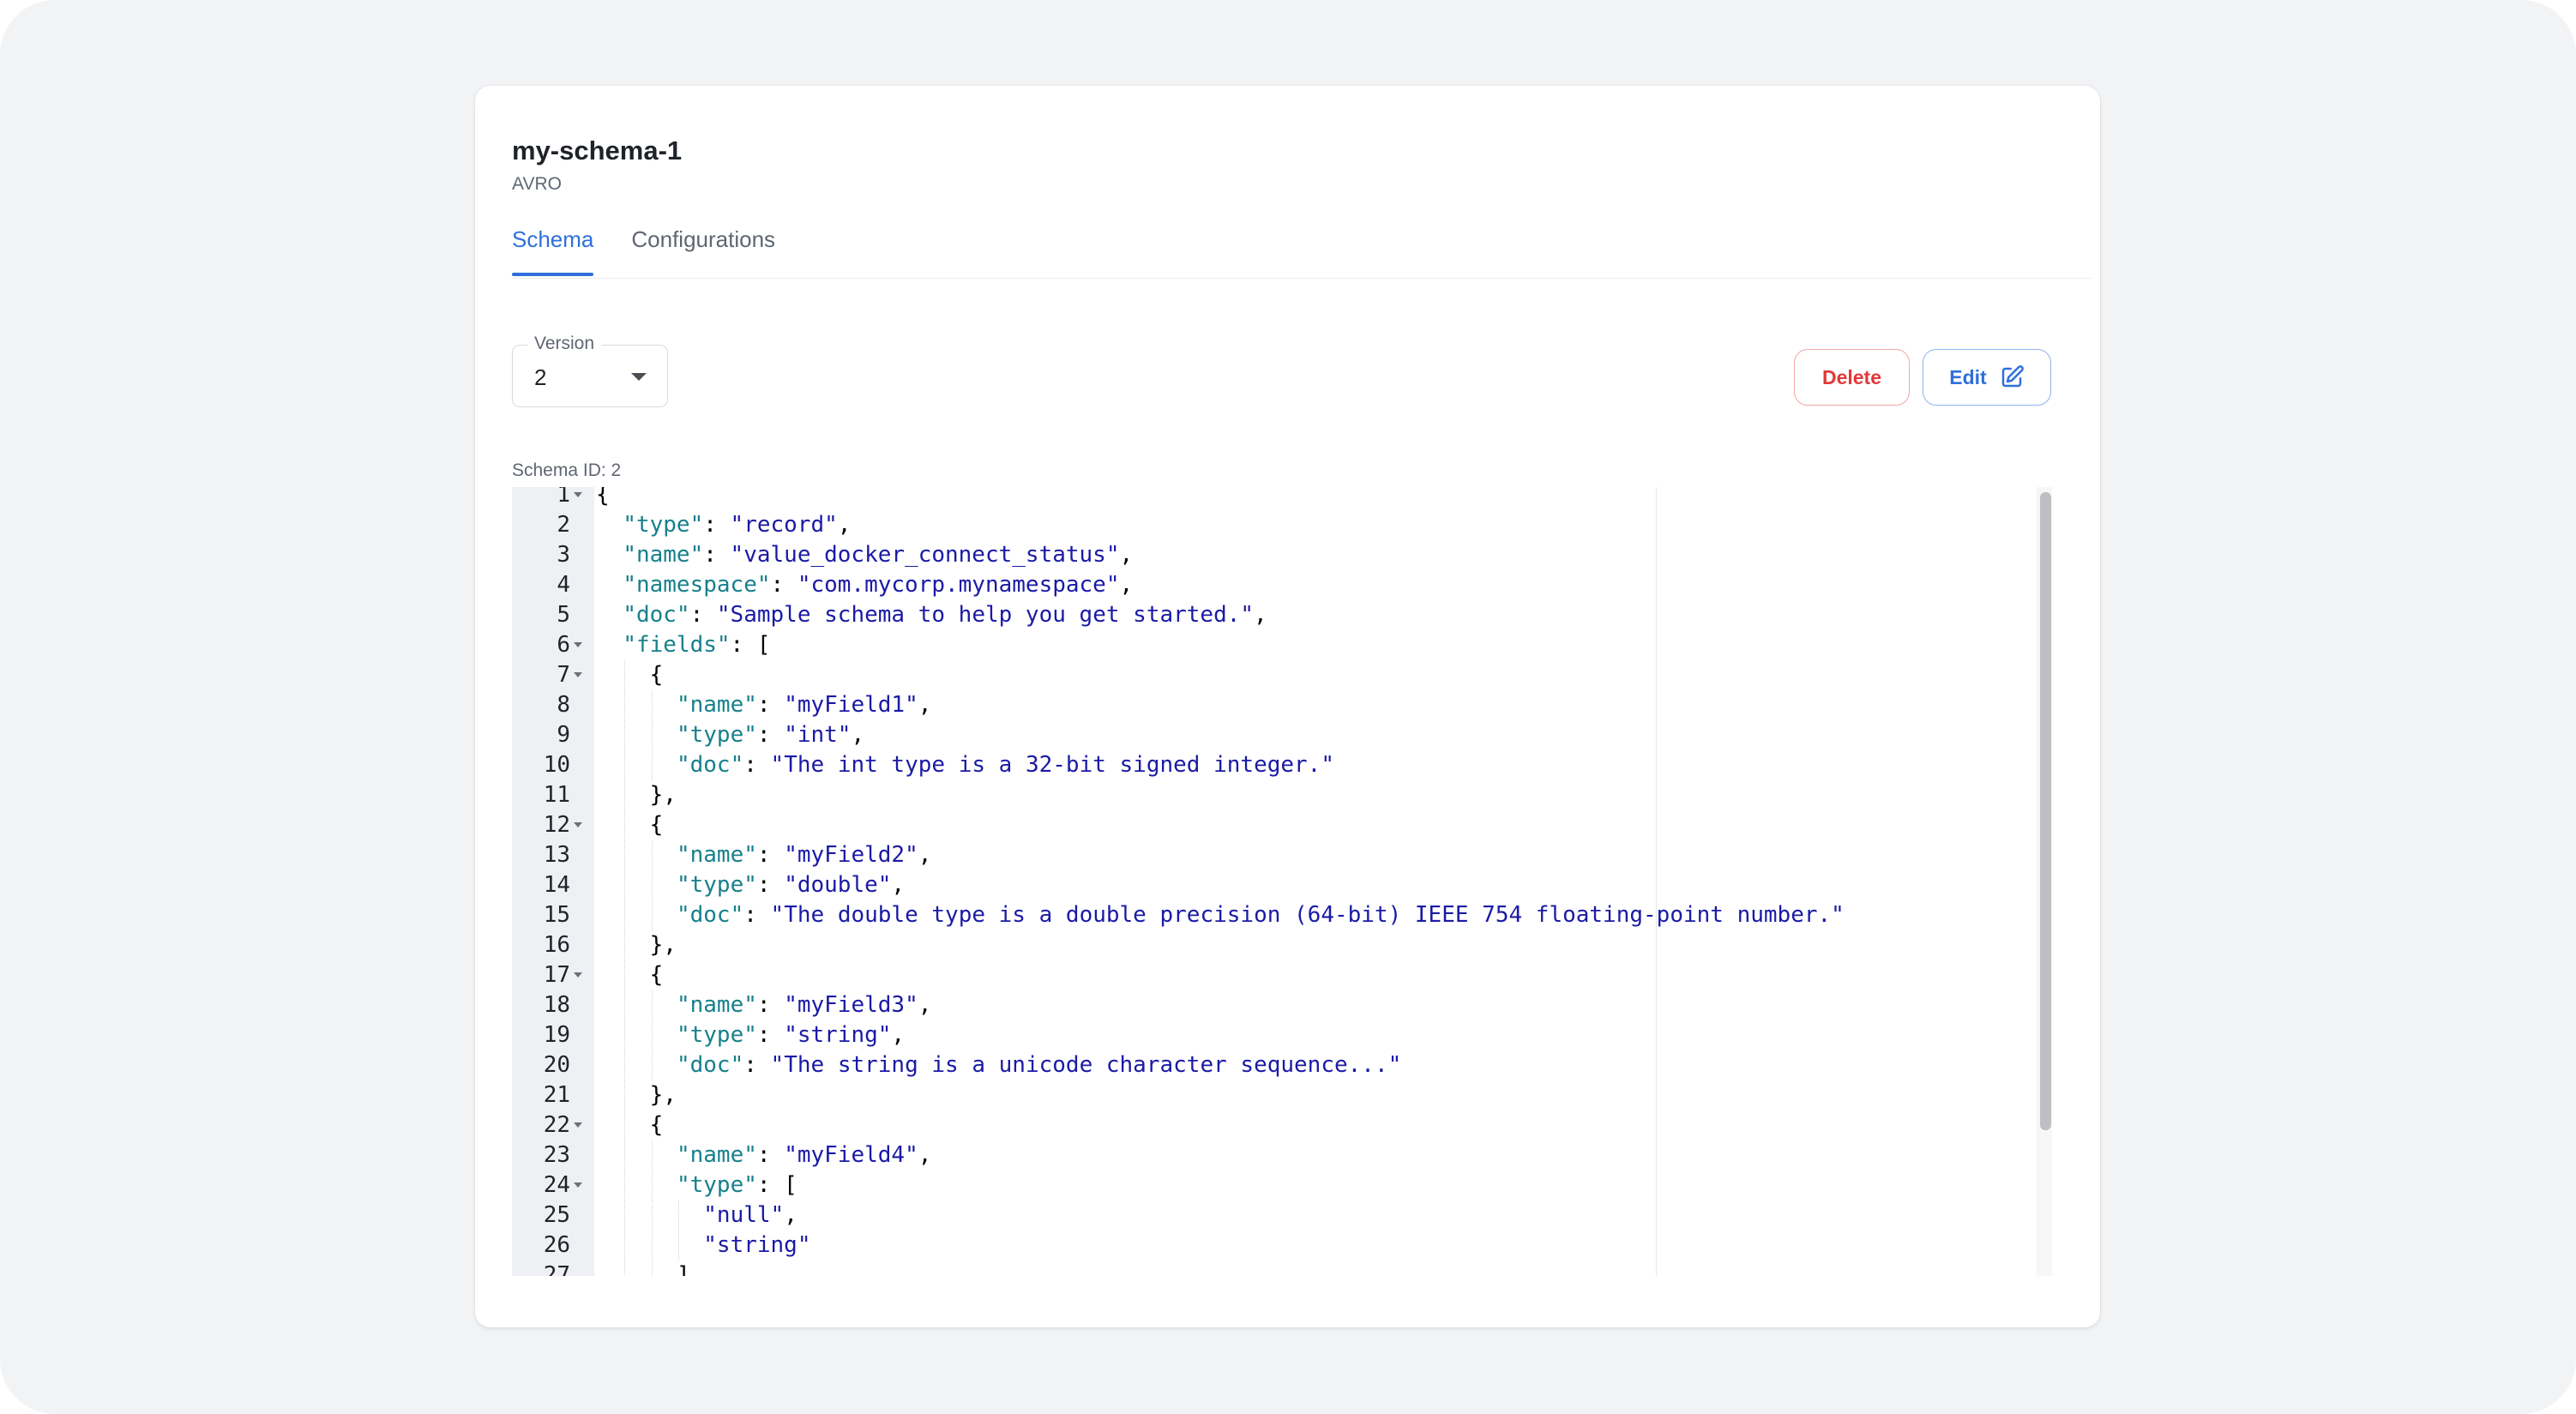 The height and width of the screenshot is (1414, 2576). What do you see at coordinates (1266, 885) in the screenshot?
I see `code-line: 14 "type": "double",` at bounding box center [1266, 885].